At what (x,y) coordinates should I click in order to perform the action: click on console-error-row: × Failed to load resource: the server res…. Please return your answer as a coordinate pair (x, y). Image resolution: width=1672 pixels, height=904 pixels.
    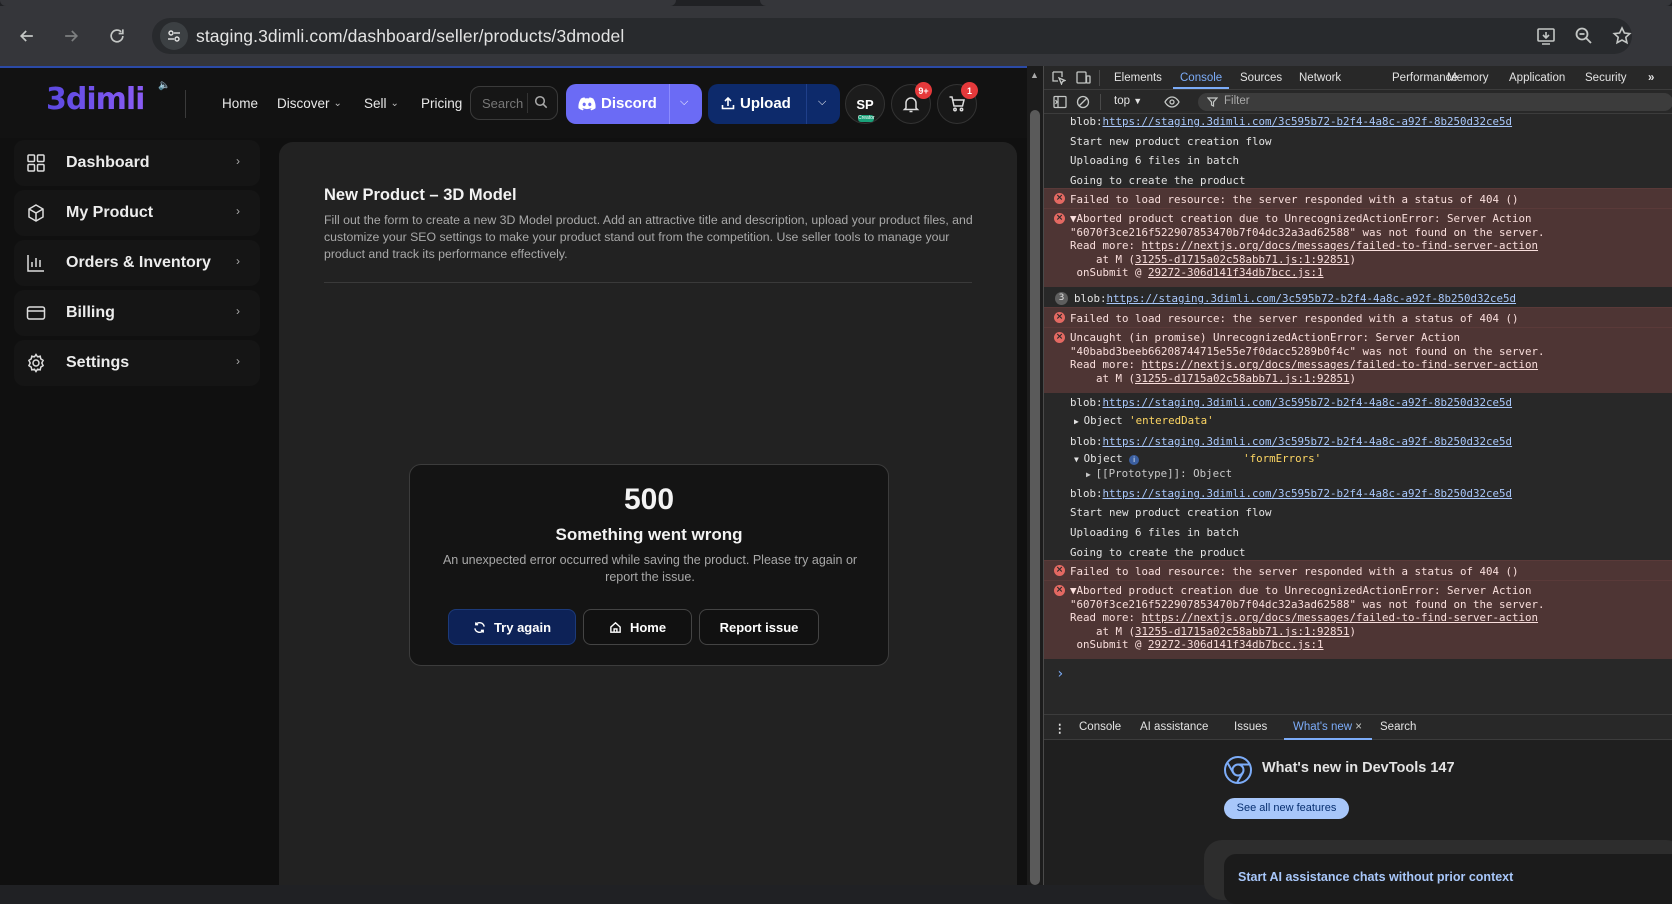
    Looking at the image, I should click on (1358, 317).